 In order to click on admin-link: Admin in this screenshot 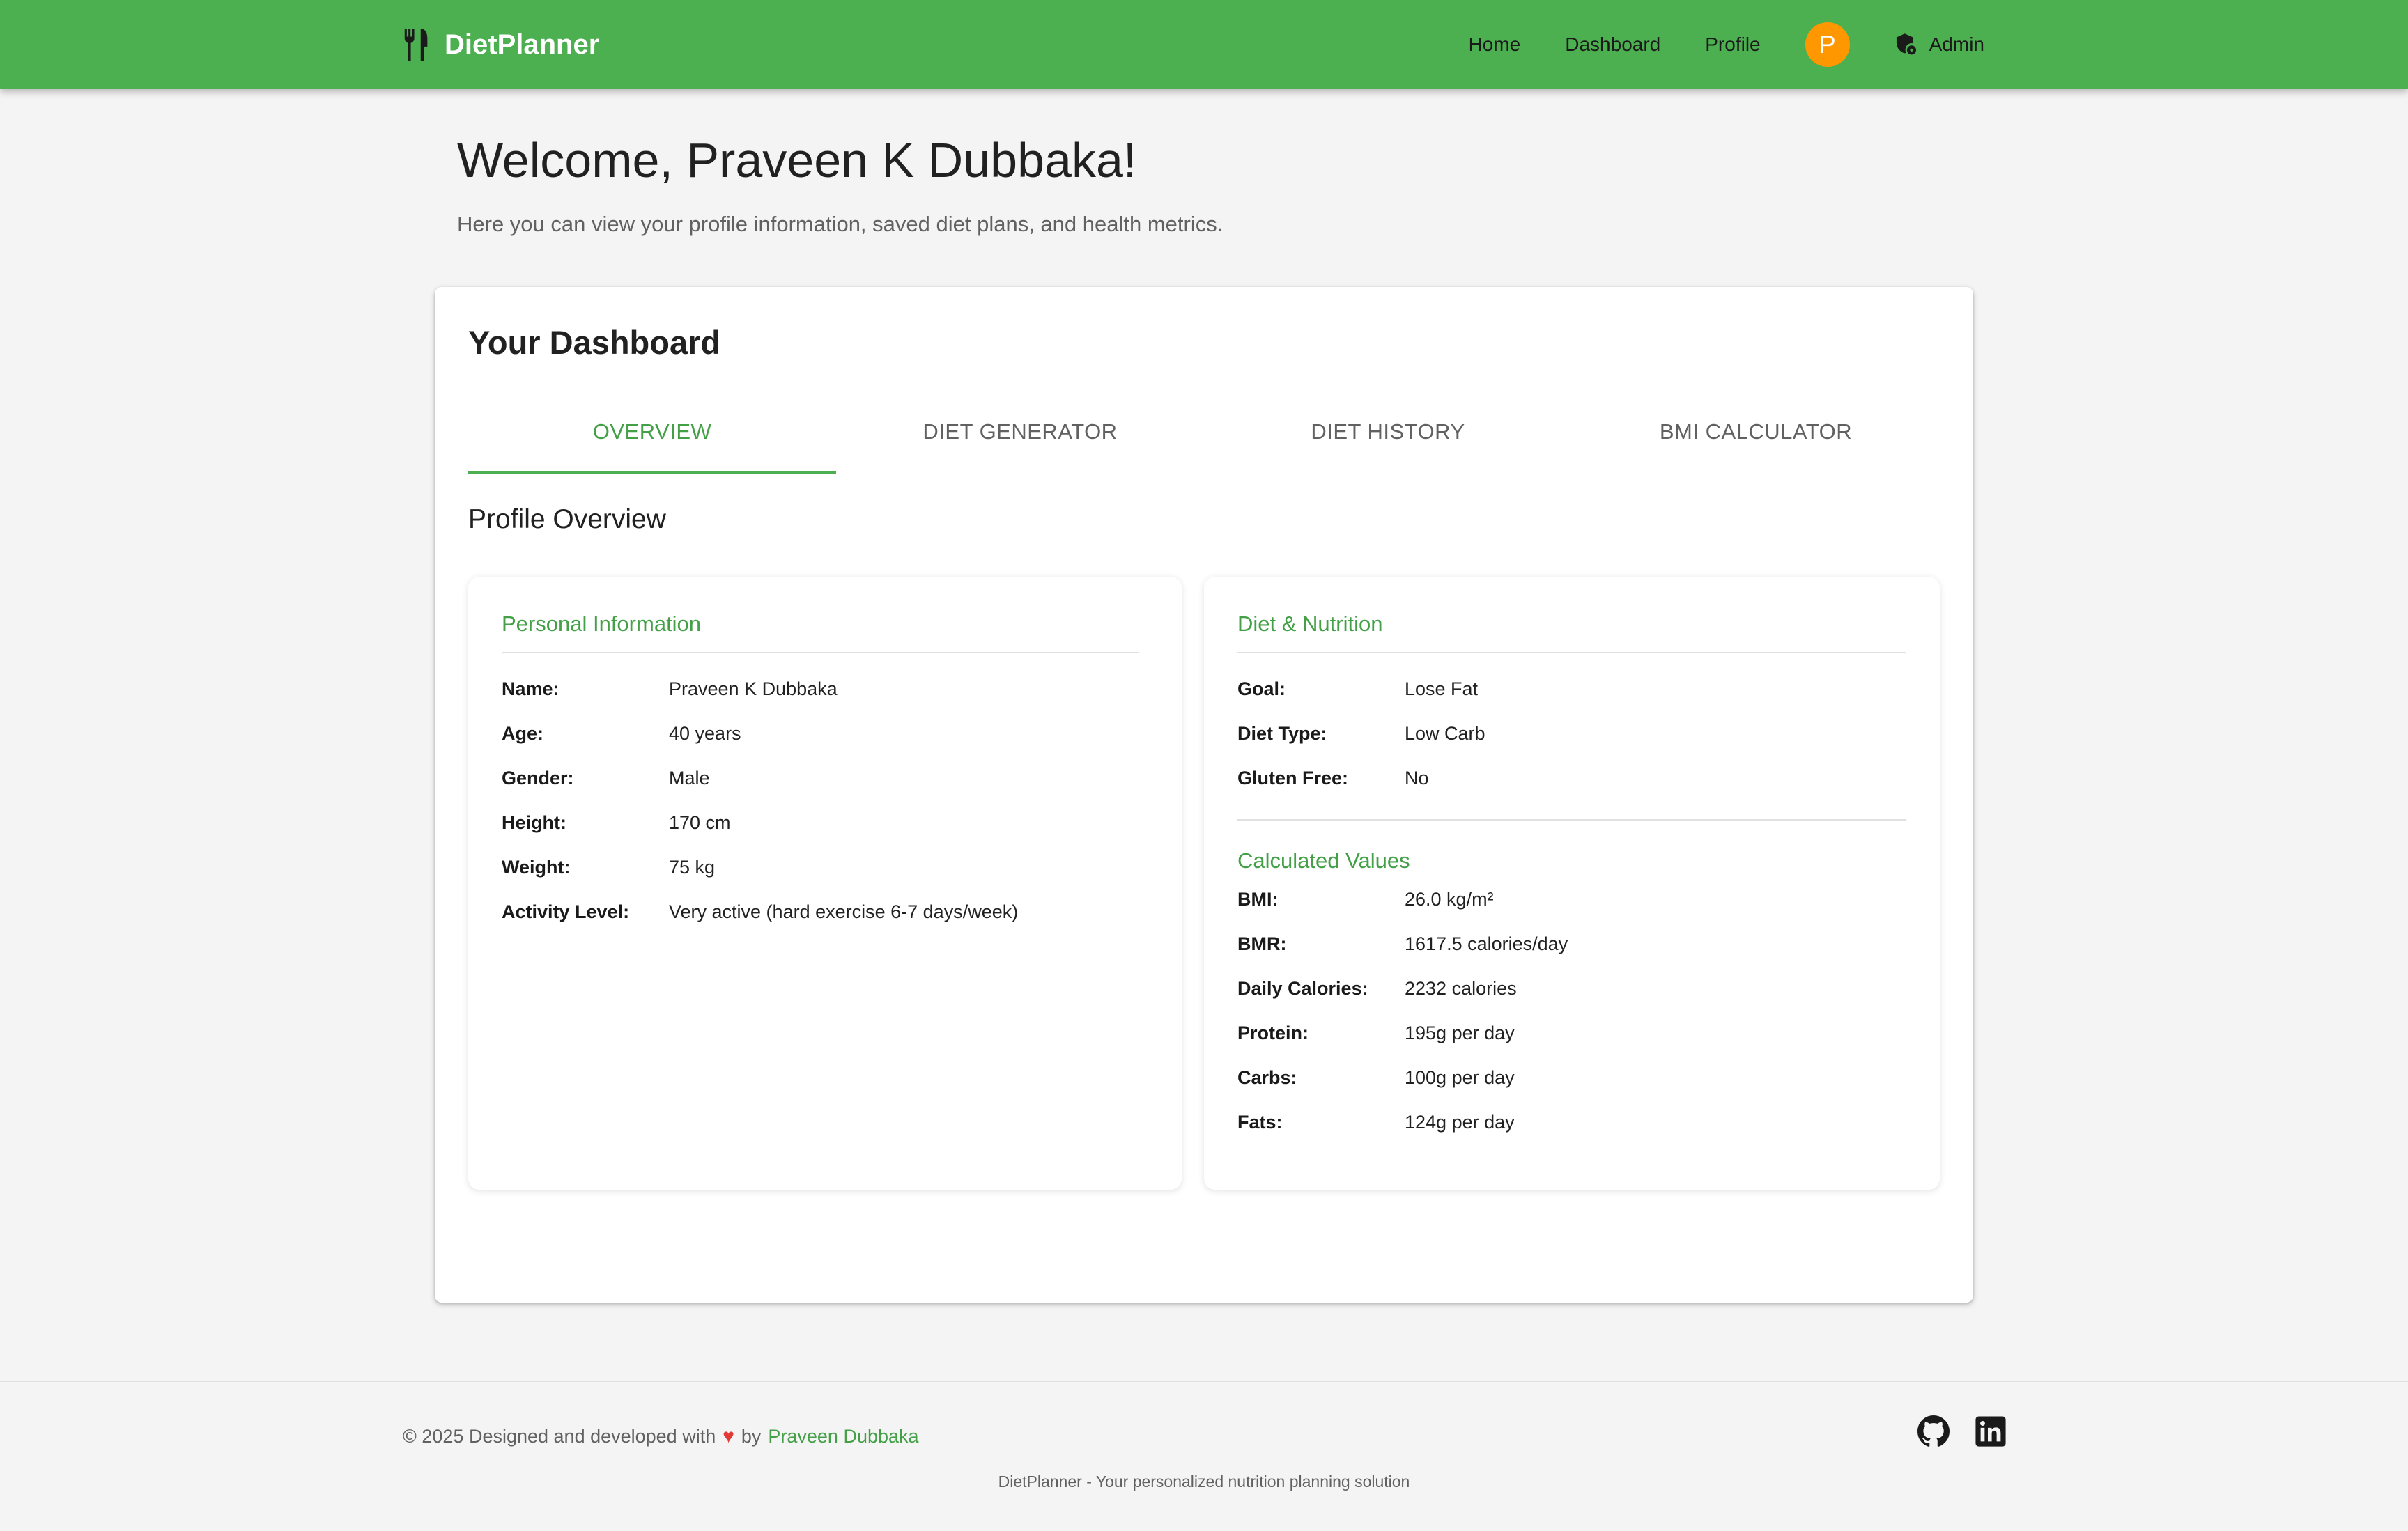, I will do `click(1939, 44)`.